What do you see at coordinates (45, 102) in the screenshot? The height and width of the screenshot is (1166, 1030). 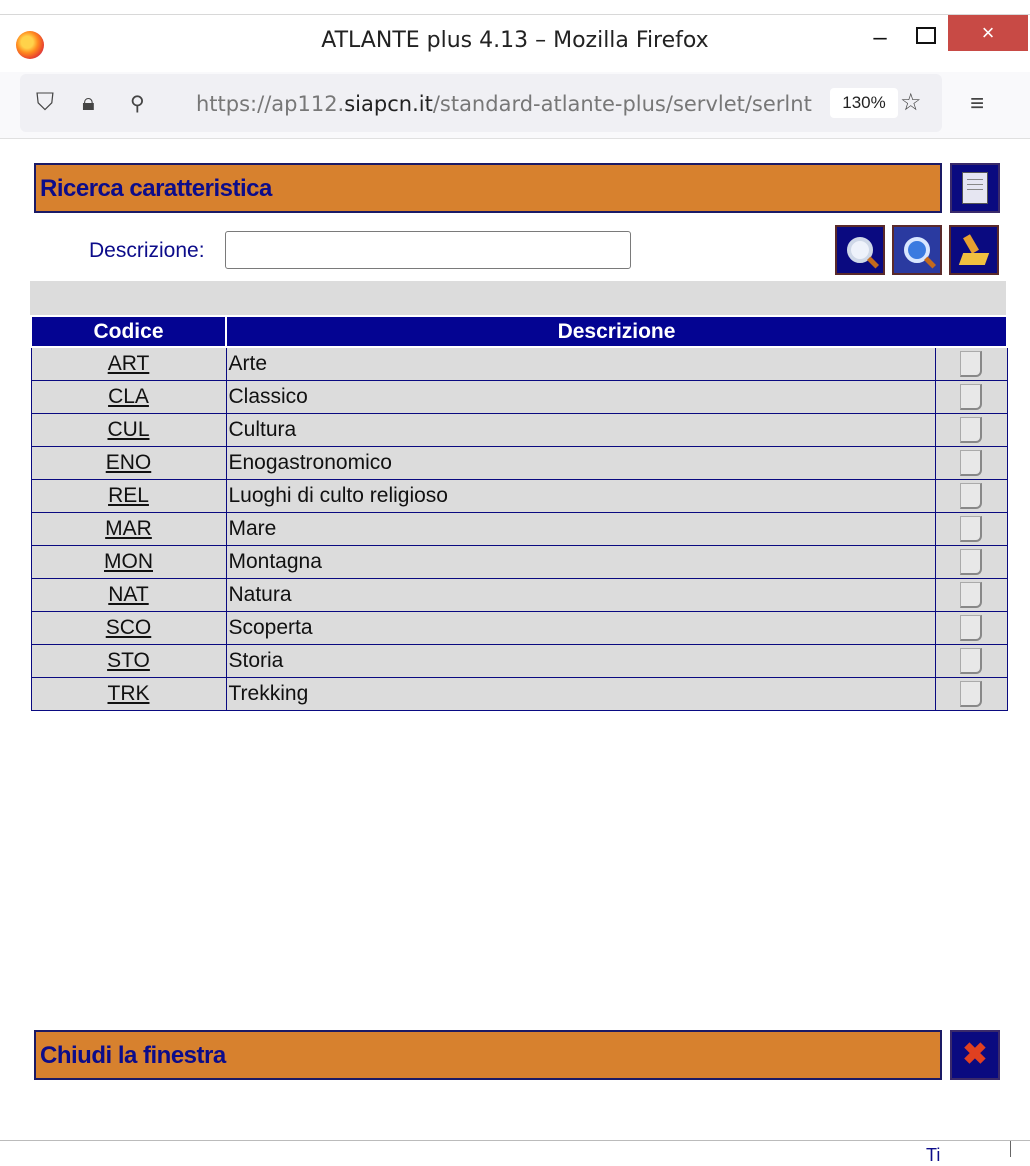 I see `shield-icon: ⛉` at bounding box center [45, 102].